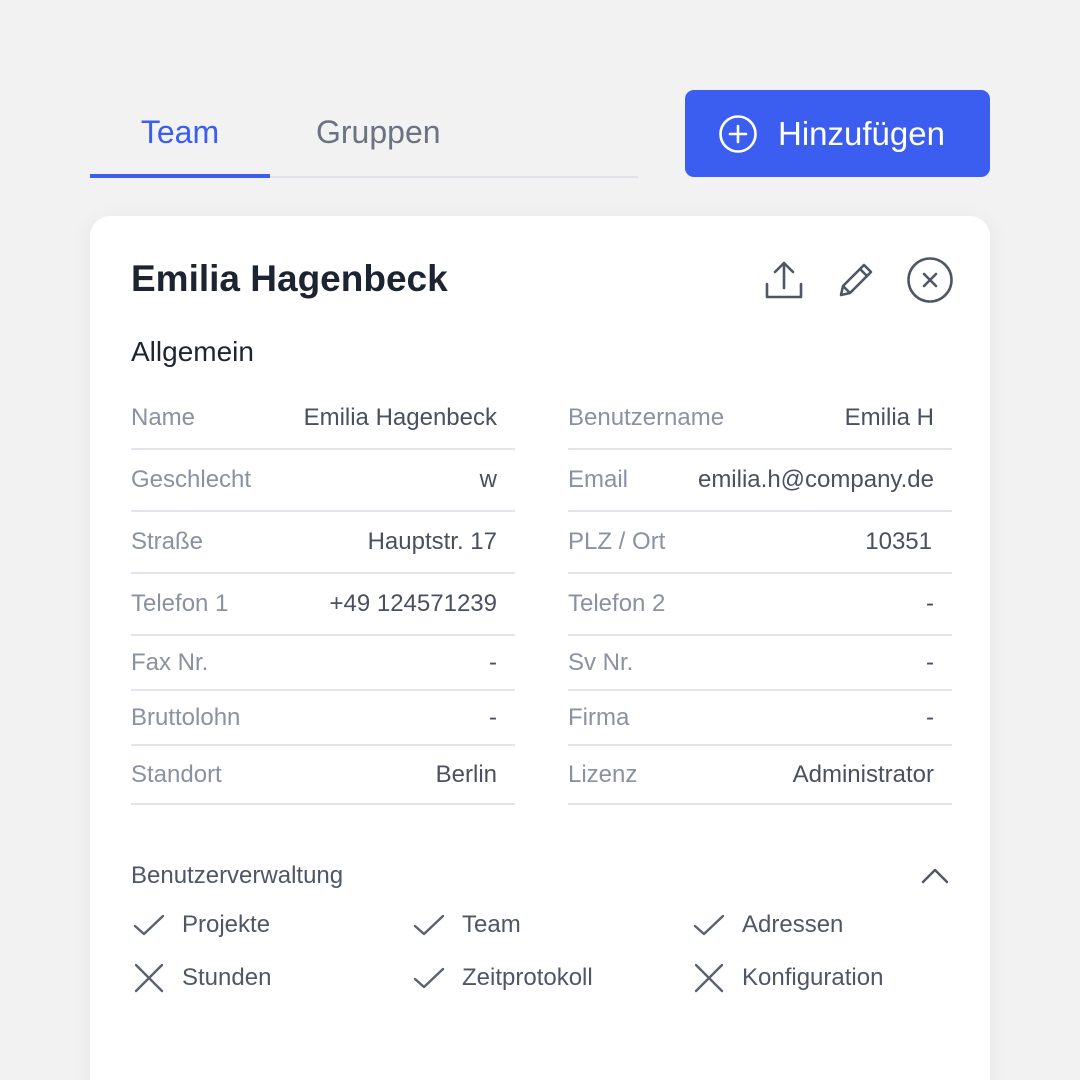 Image resolution: width=1080 pixels, height=1080 pixels. What do you see at coordinates (738, 134) in the screenshot?
I see `plus-circle-icon` at bounding box center [738, 134].